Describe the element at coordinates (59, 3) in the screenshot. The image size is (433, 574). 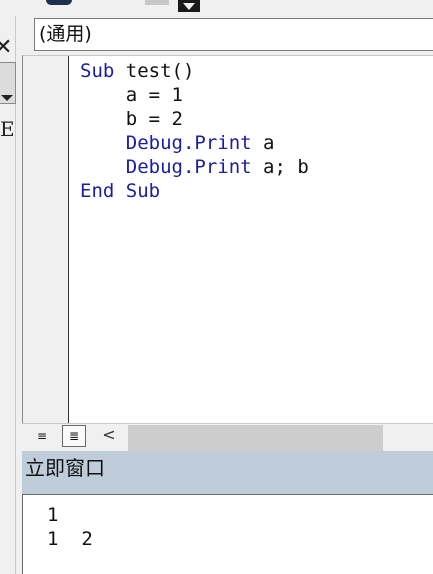
I see `find-icon` at that location.